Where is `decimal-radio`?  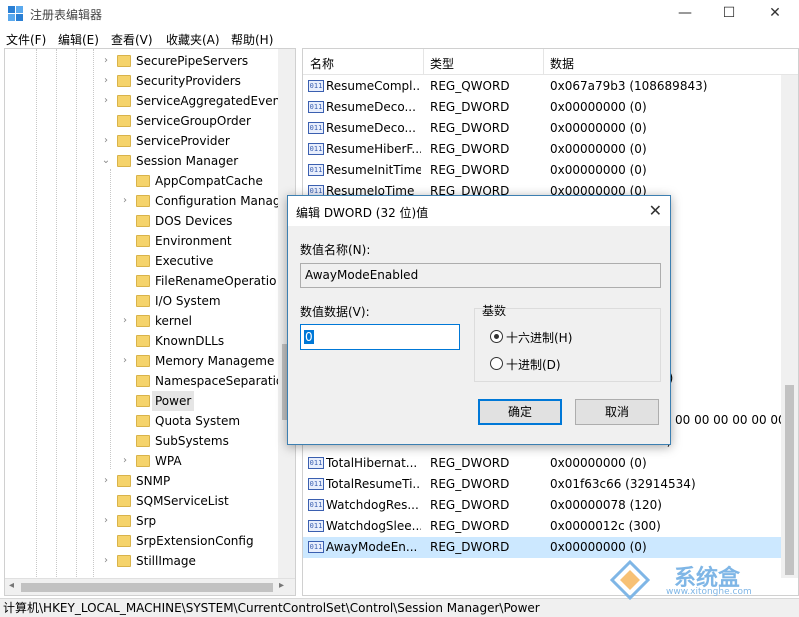 decimal-radio is located at coordinates (496, 363).